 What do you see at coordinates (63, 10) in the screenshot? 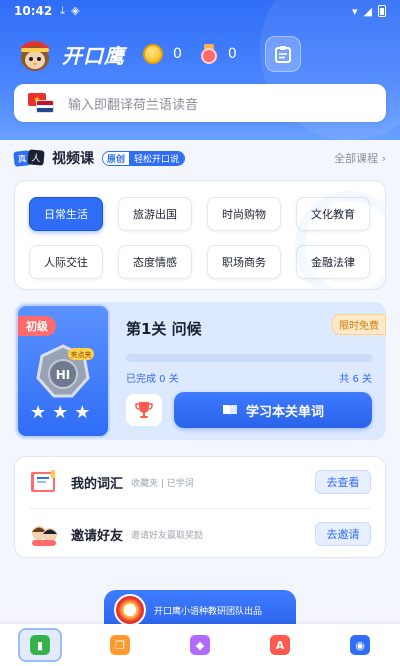
I see `download-icon: ⤓` at bounding box center [63, 10].